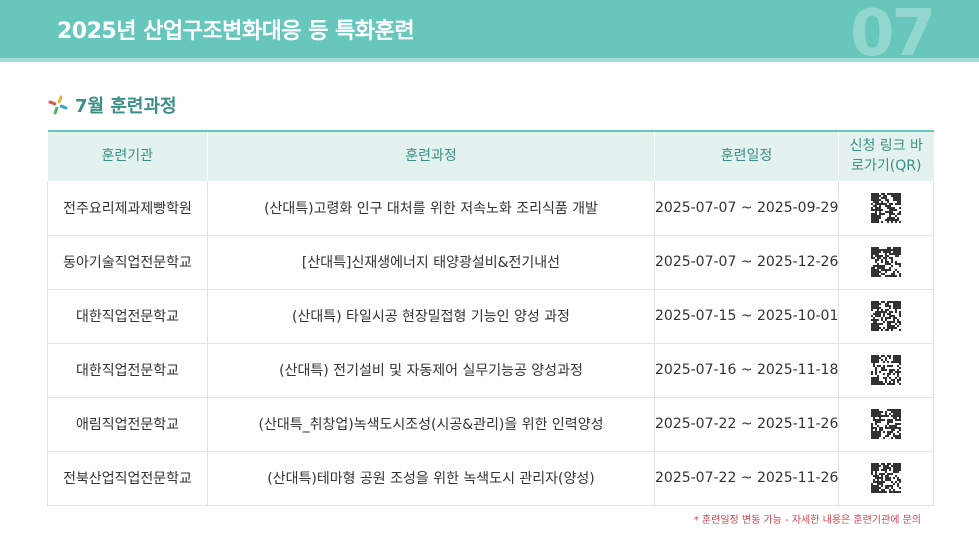 Image resolution: width=979 pixels, height=551 pixels. I want to click on institution-cell: 전북산업직업전문학교, so click(127, 478).